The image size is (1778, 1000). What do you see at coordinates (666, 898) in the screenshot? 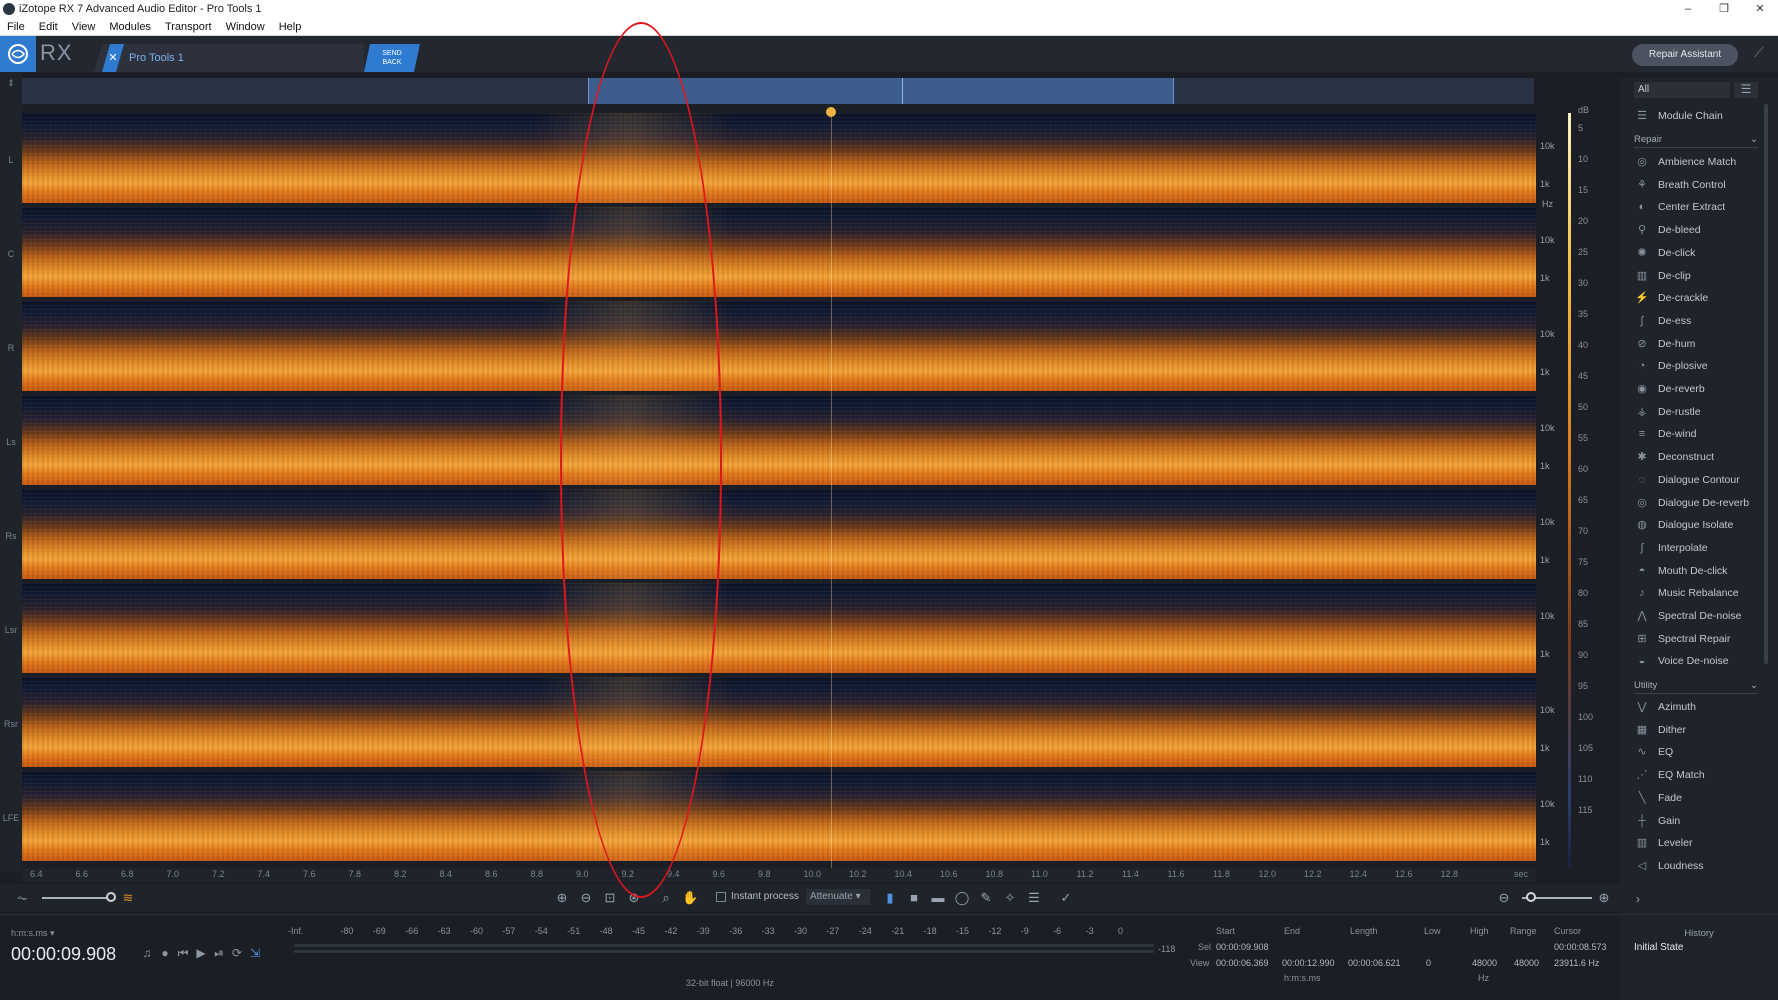
I see `zoom-tool-icon: ⌕` at bounding box center [666, 898].